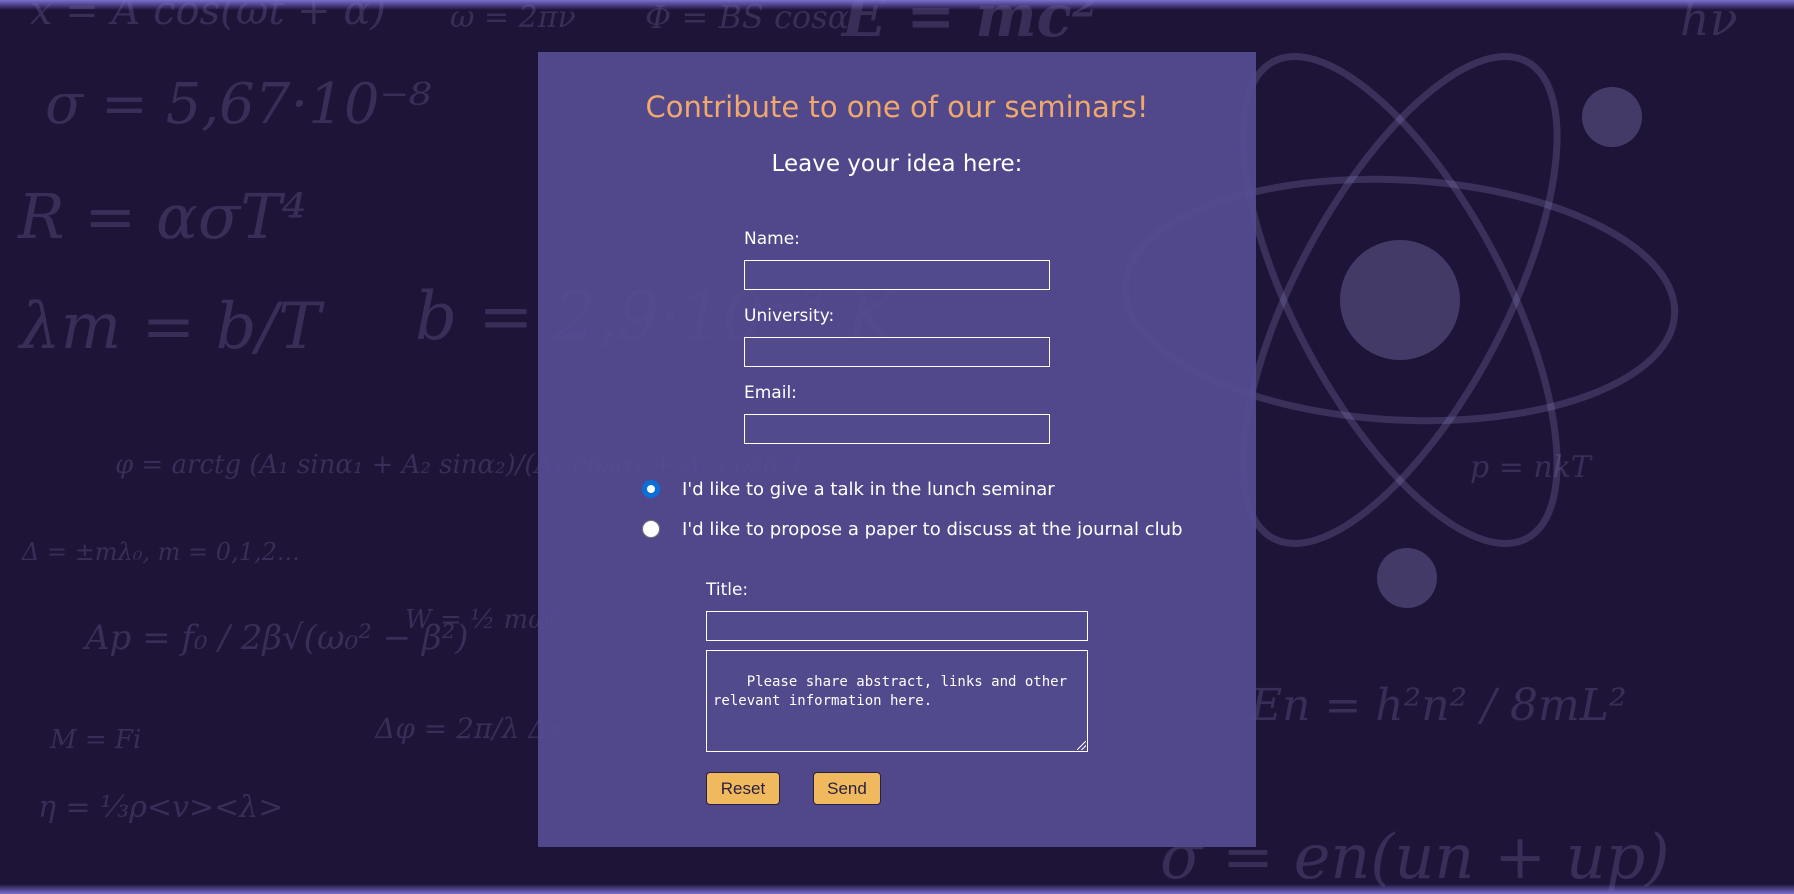 This screenshot has height=894, width=1794. I want to click on bg-formula: Δφ = 2π/λ Δx, so click(470, 728).